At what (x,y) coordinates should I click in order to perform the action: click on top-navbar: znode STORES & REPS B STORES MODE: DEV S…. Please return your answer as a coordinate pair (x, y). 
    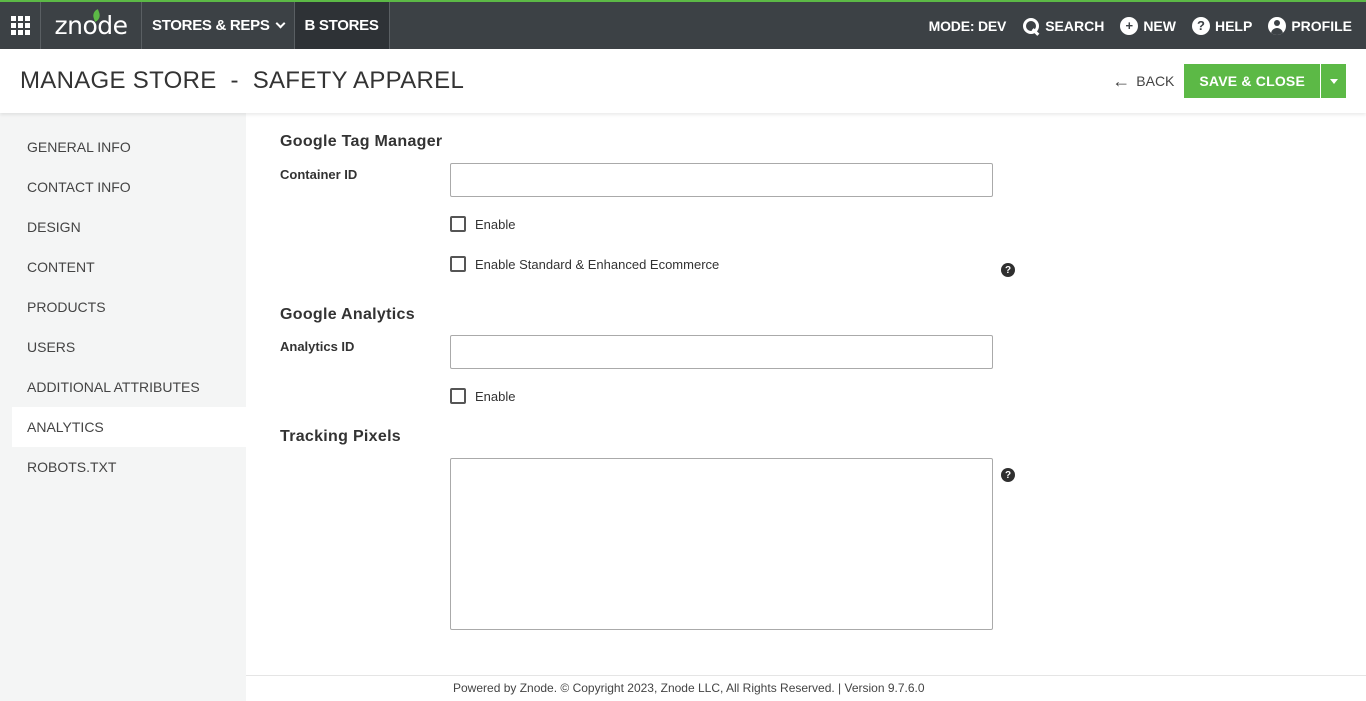
    Looking at the image, I should click on (683, 24).